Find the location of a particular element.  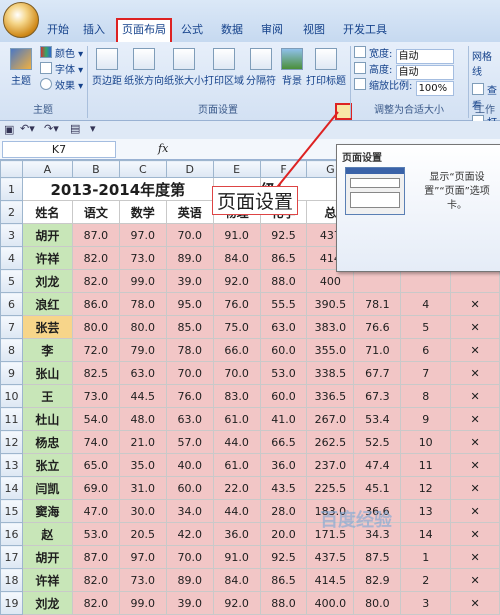

column-title-cell: 英语 is located at coordinates (189, 212).